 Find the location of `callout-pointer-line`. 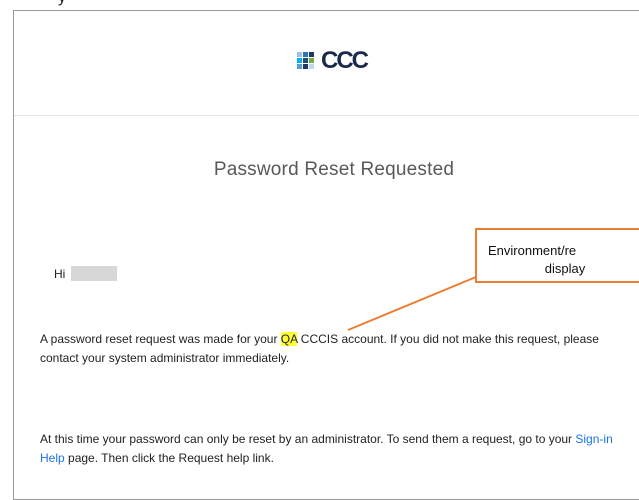

callout-pointer-line is located at coordinates (412, 303).